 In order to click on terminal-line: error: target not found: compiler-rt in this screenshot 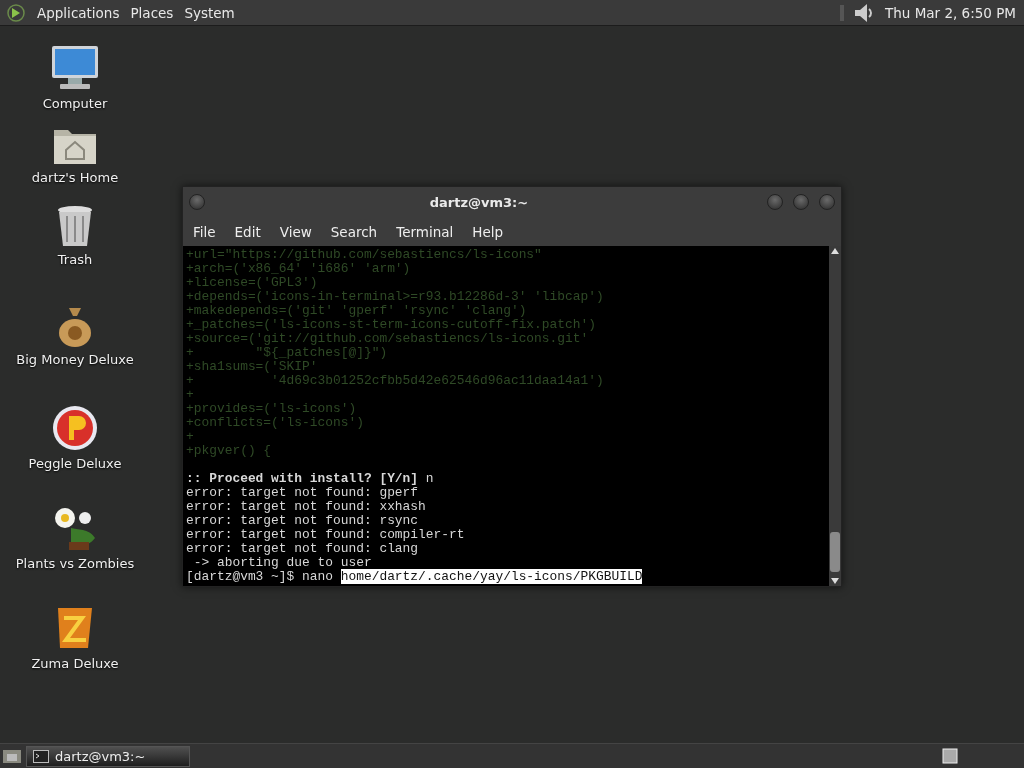, I will do `click(326, 535)`.